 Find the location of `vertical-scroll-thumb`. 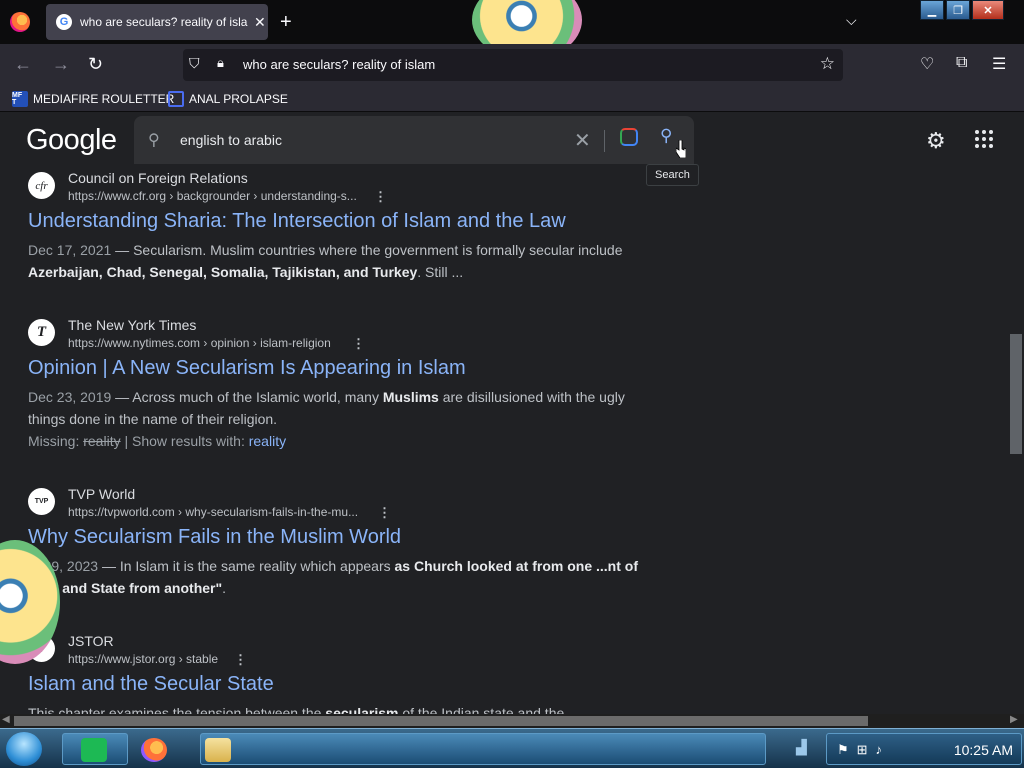

vertical-scroll-thumb is located at coordinates (1016, 394).